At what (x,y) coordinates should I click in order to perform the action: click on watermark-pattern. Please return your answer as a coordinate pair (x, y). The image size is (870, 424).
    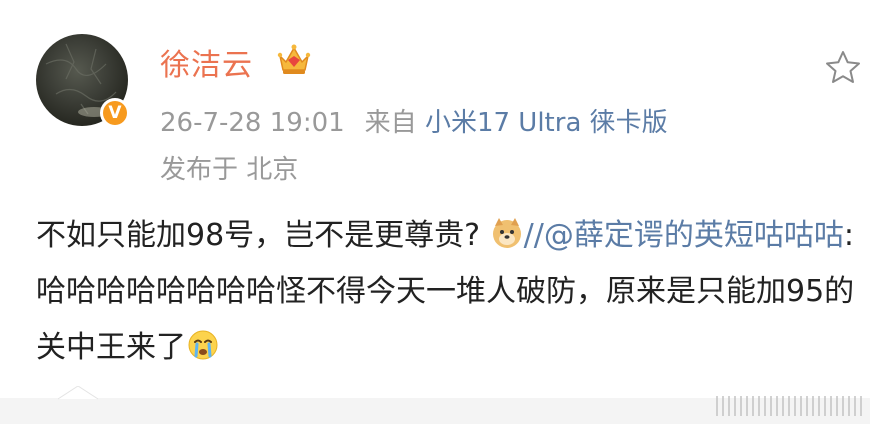
    Looking at the image, I should click on (791, 406).